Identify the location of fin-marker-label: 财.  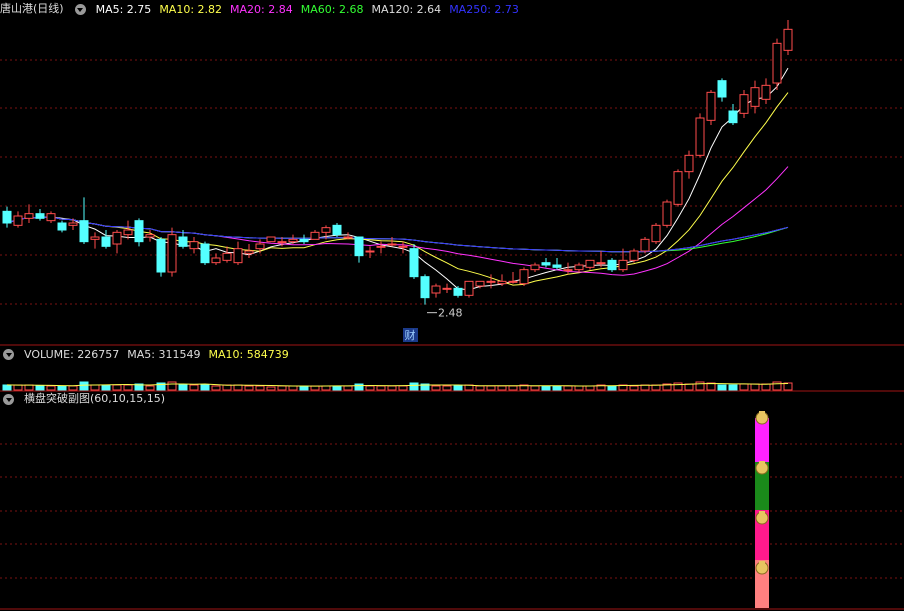
(410, 335).